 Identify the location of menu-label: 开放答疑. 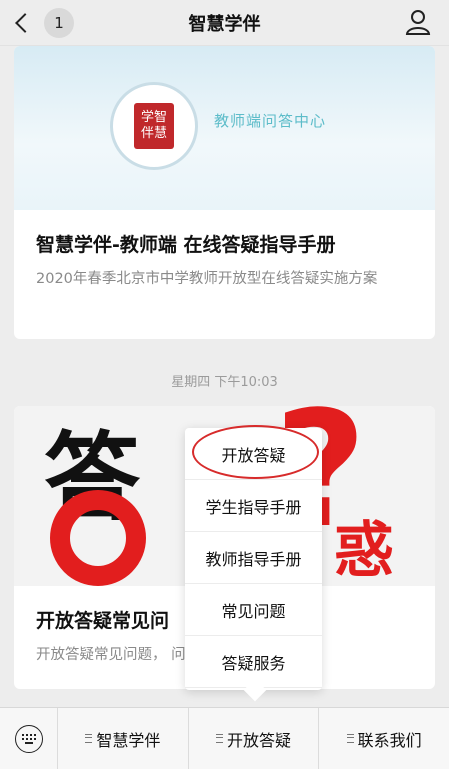
(259, 740).